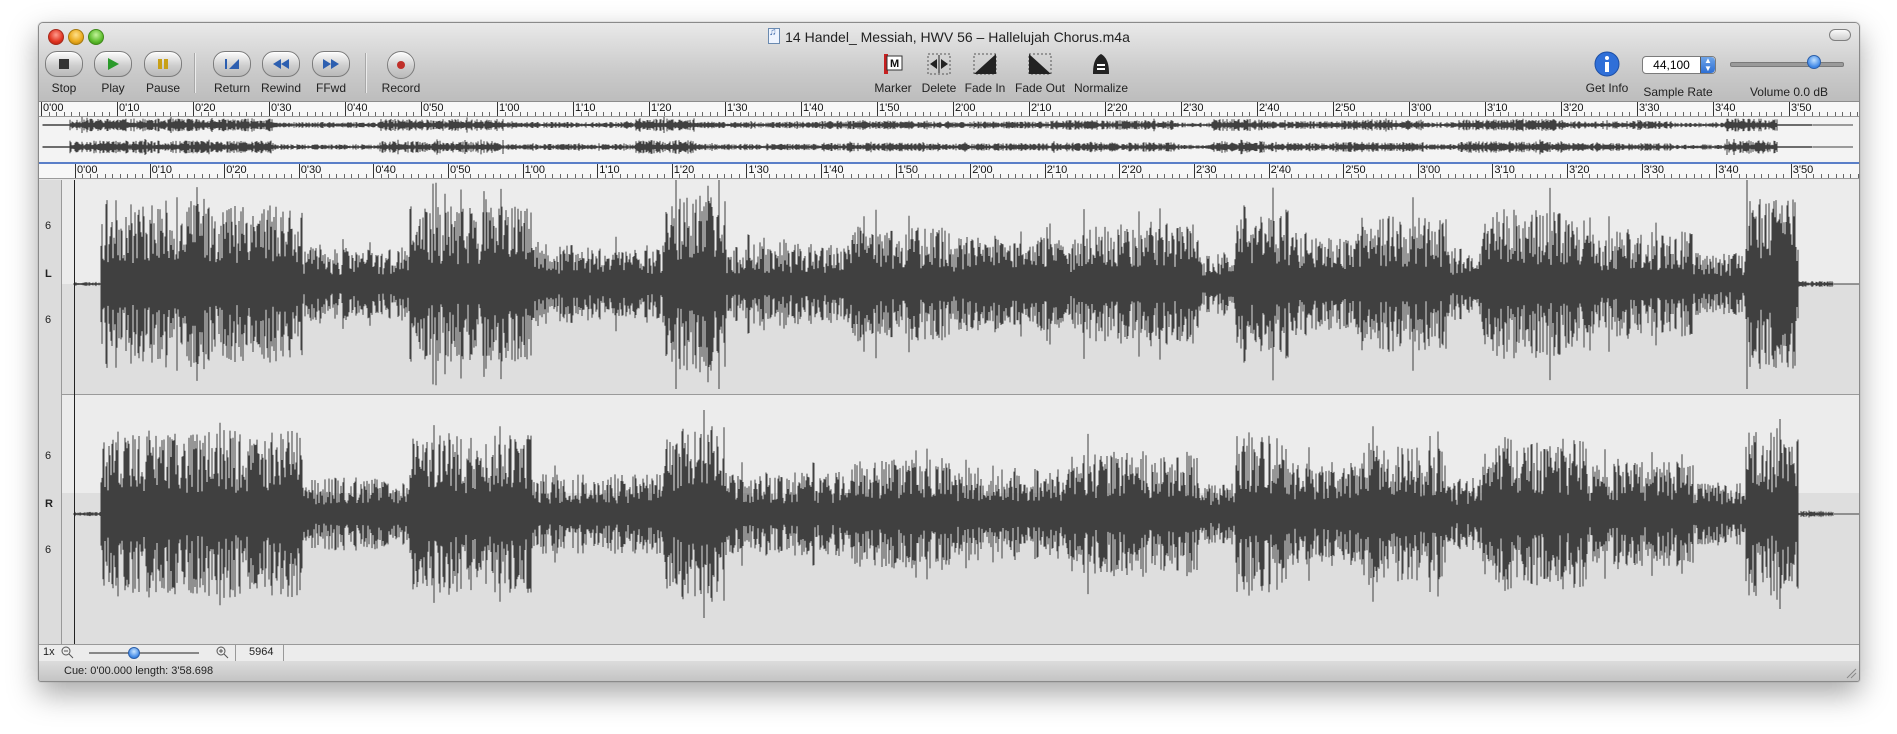 The height and width of the screenshot is (734, 1897). I want to click on volume-slider-knob, so click(1813, 62).